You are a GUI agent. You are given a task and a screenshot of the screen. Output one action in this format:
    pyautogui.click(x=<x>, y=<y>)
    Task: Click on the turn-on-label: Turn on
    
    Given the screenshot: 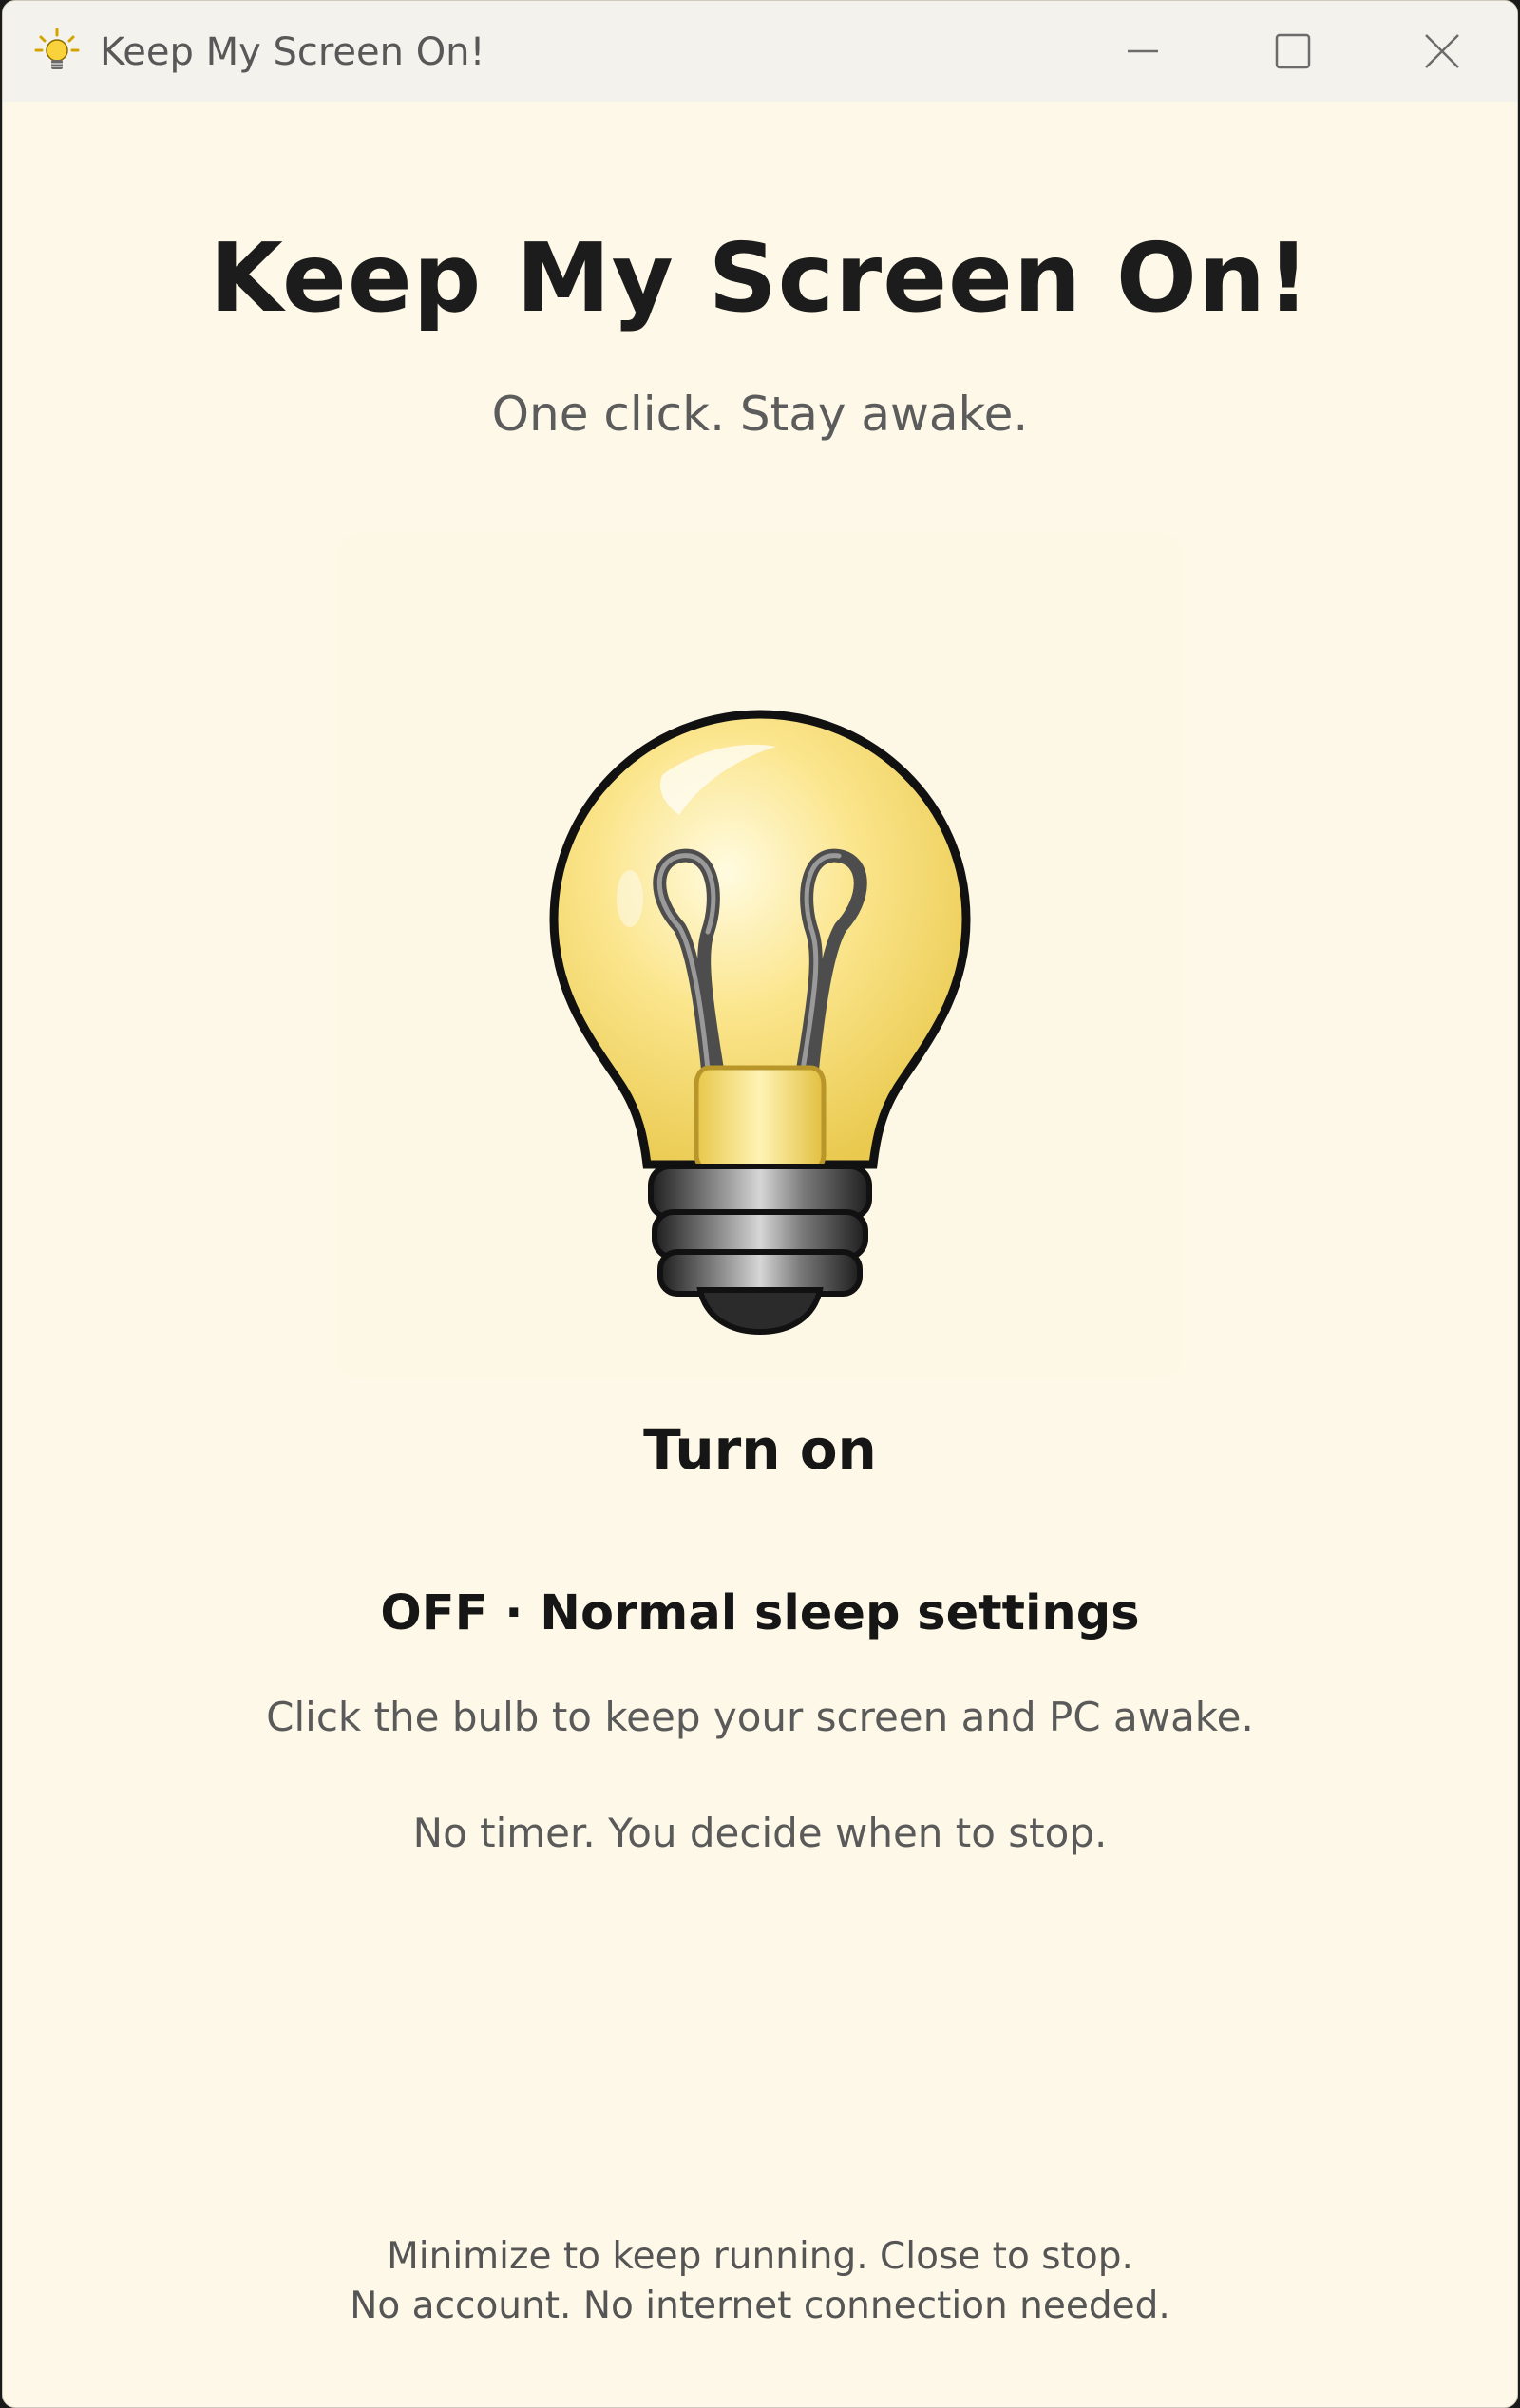 What is the action you would take?
    pyautogui.click(x=760, y=1449)
    